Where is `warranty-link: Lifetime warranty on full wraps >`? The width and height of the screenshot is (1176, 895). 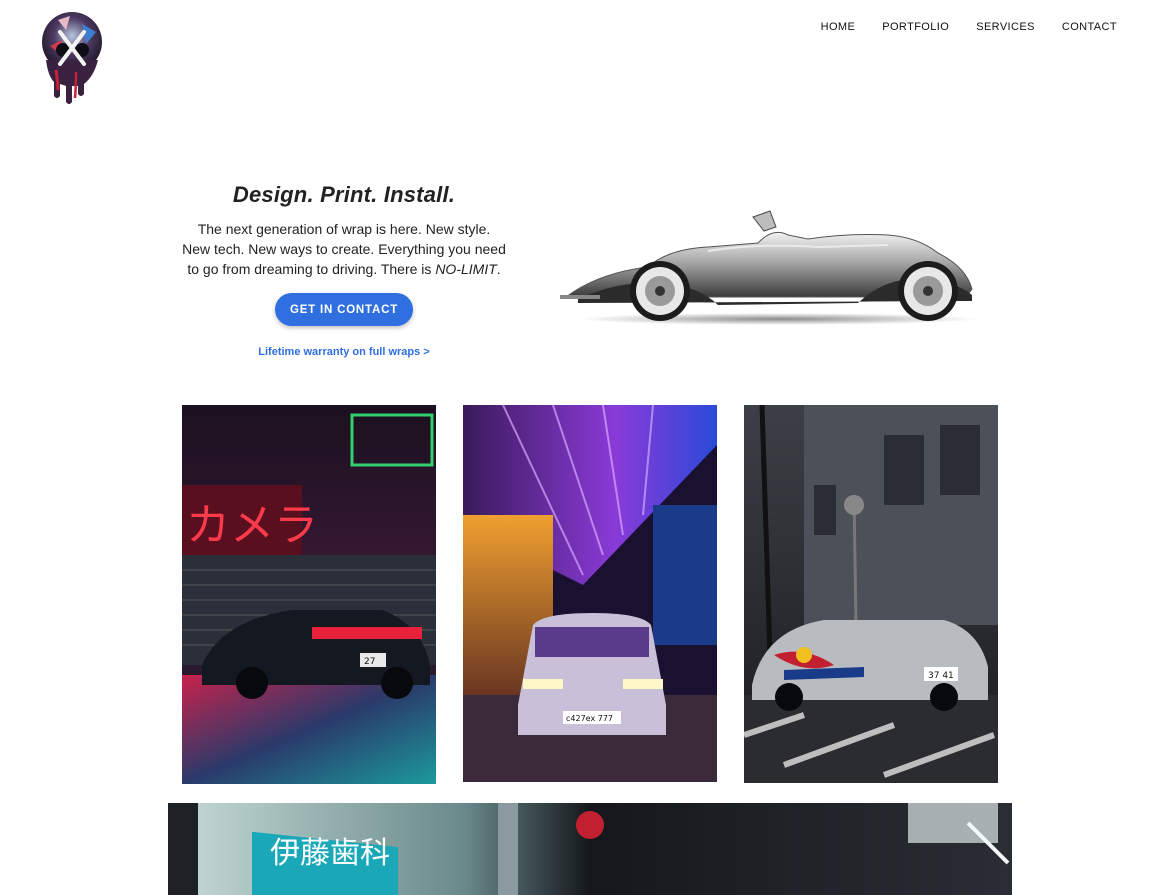
warranty-link: Lifetime warranty on full wraps > is located at coordinates (344, 352).